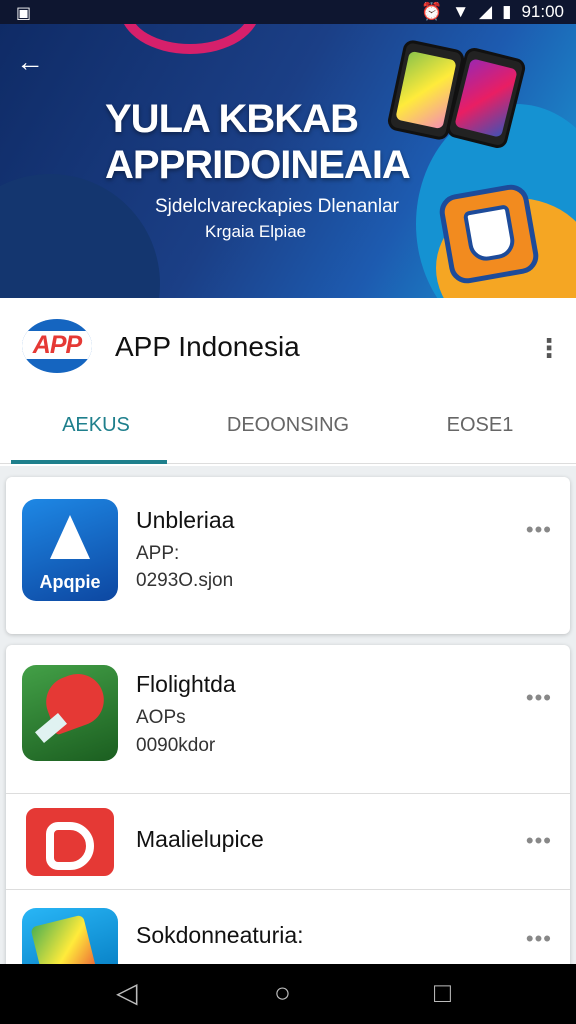  What do you see at coordinates (288, 12) in the screenshot?
I see `status-bar: ▣ ⏰ ▼ ◢ ▮ 91:00` at bounding box center [288, 12].